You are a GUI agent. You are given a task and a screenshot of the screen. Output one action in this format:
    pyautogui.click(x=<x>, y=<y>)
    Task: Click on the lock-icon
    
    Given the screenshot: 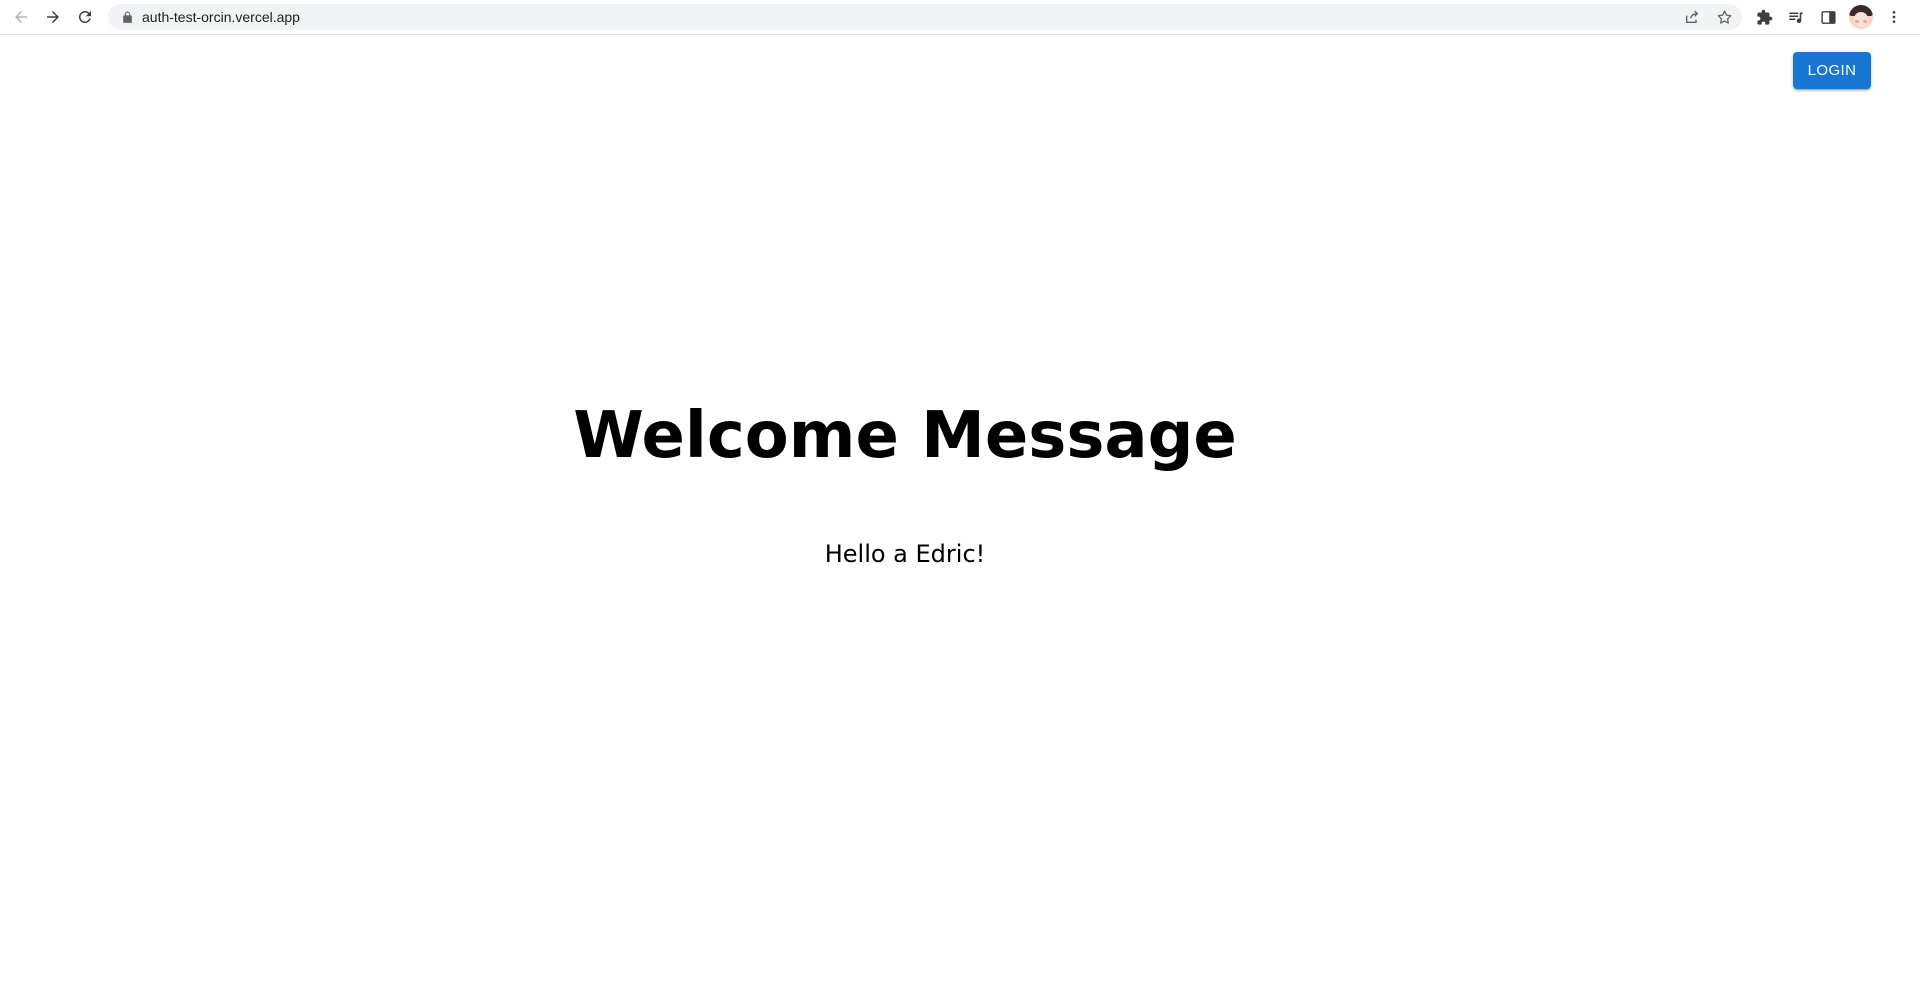 What is the action you would take?
    pyautogui.click(x=127, y=17)
    